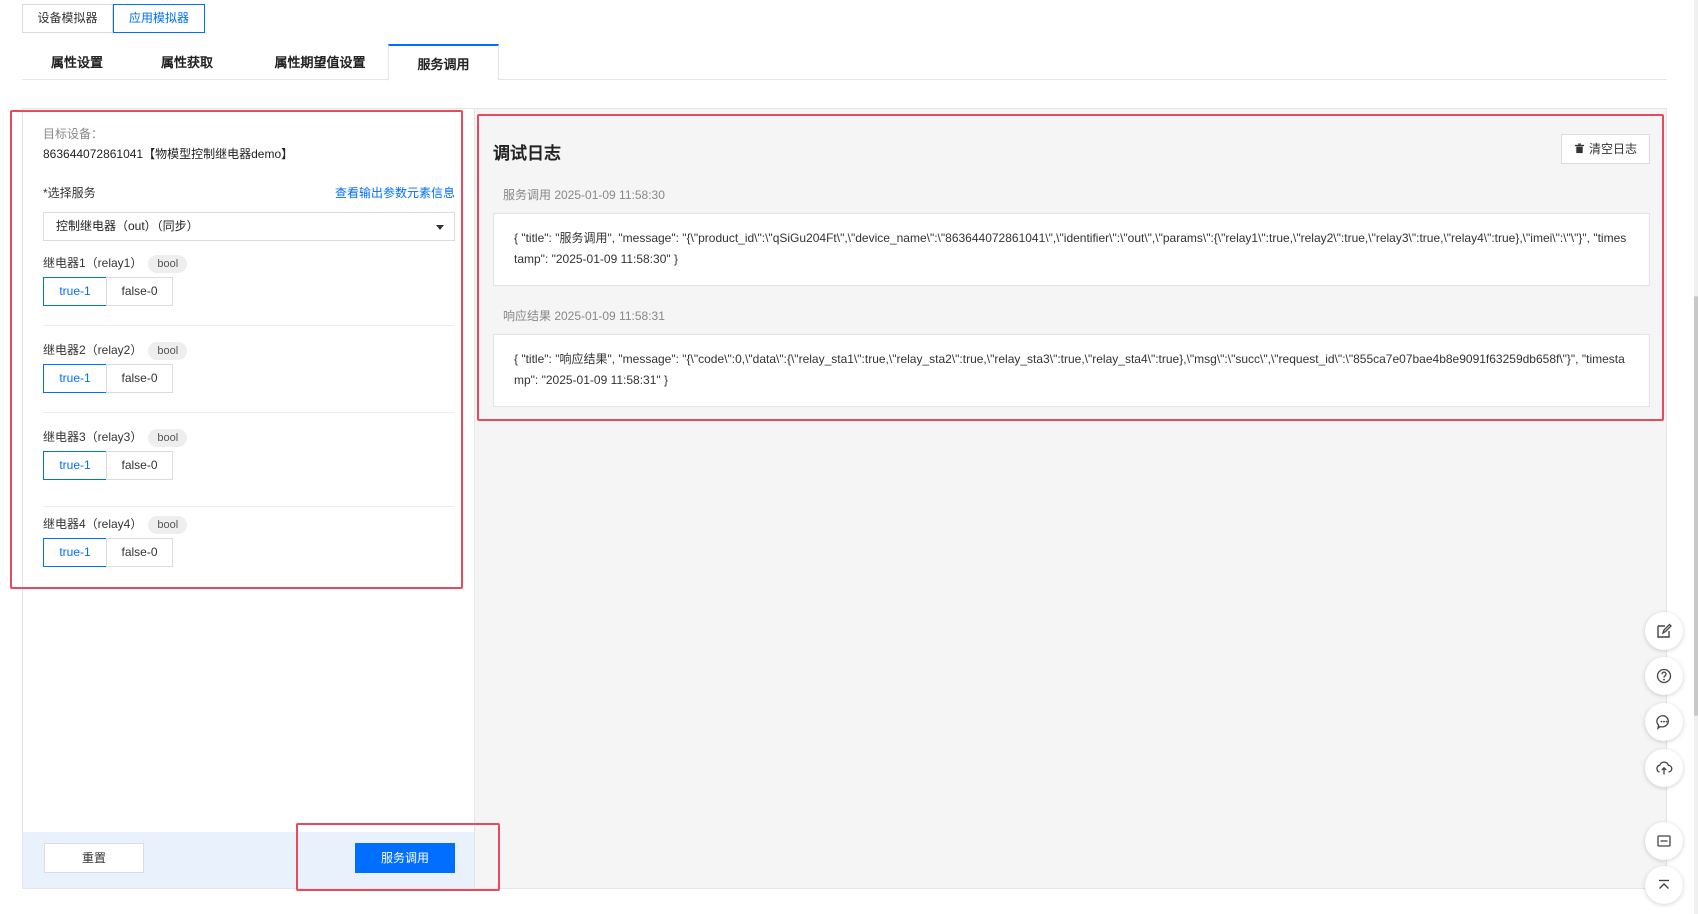 The width and height of the screenshot is (1698, 914). I want to click on relay4-false-option: false-0, so click(139, 552).